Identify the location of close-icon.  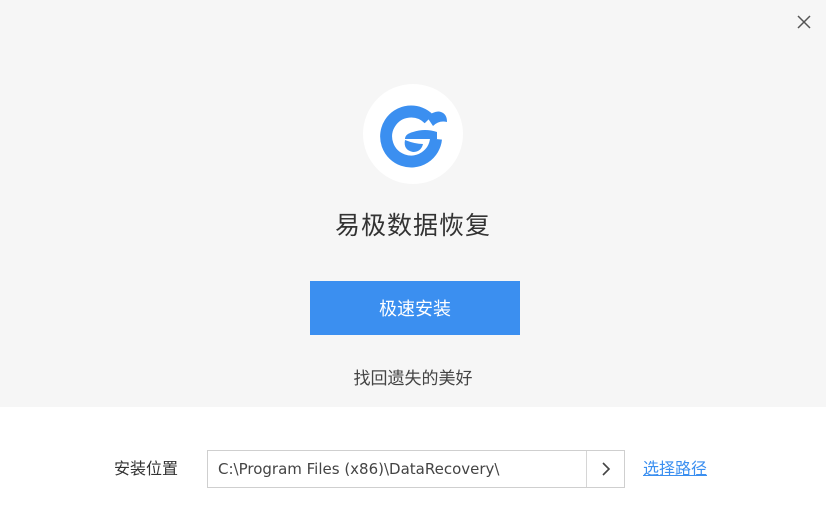
(804, 22).